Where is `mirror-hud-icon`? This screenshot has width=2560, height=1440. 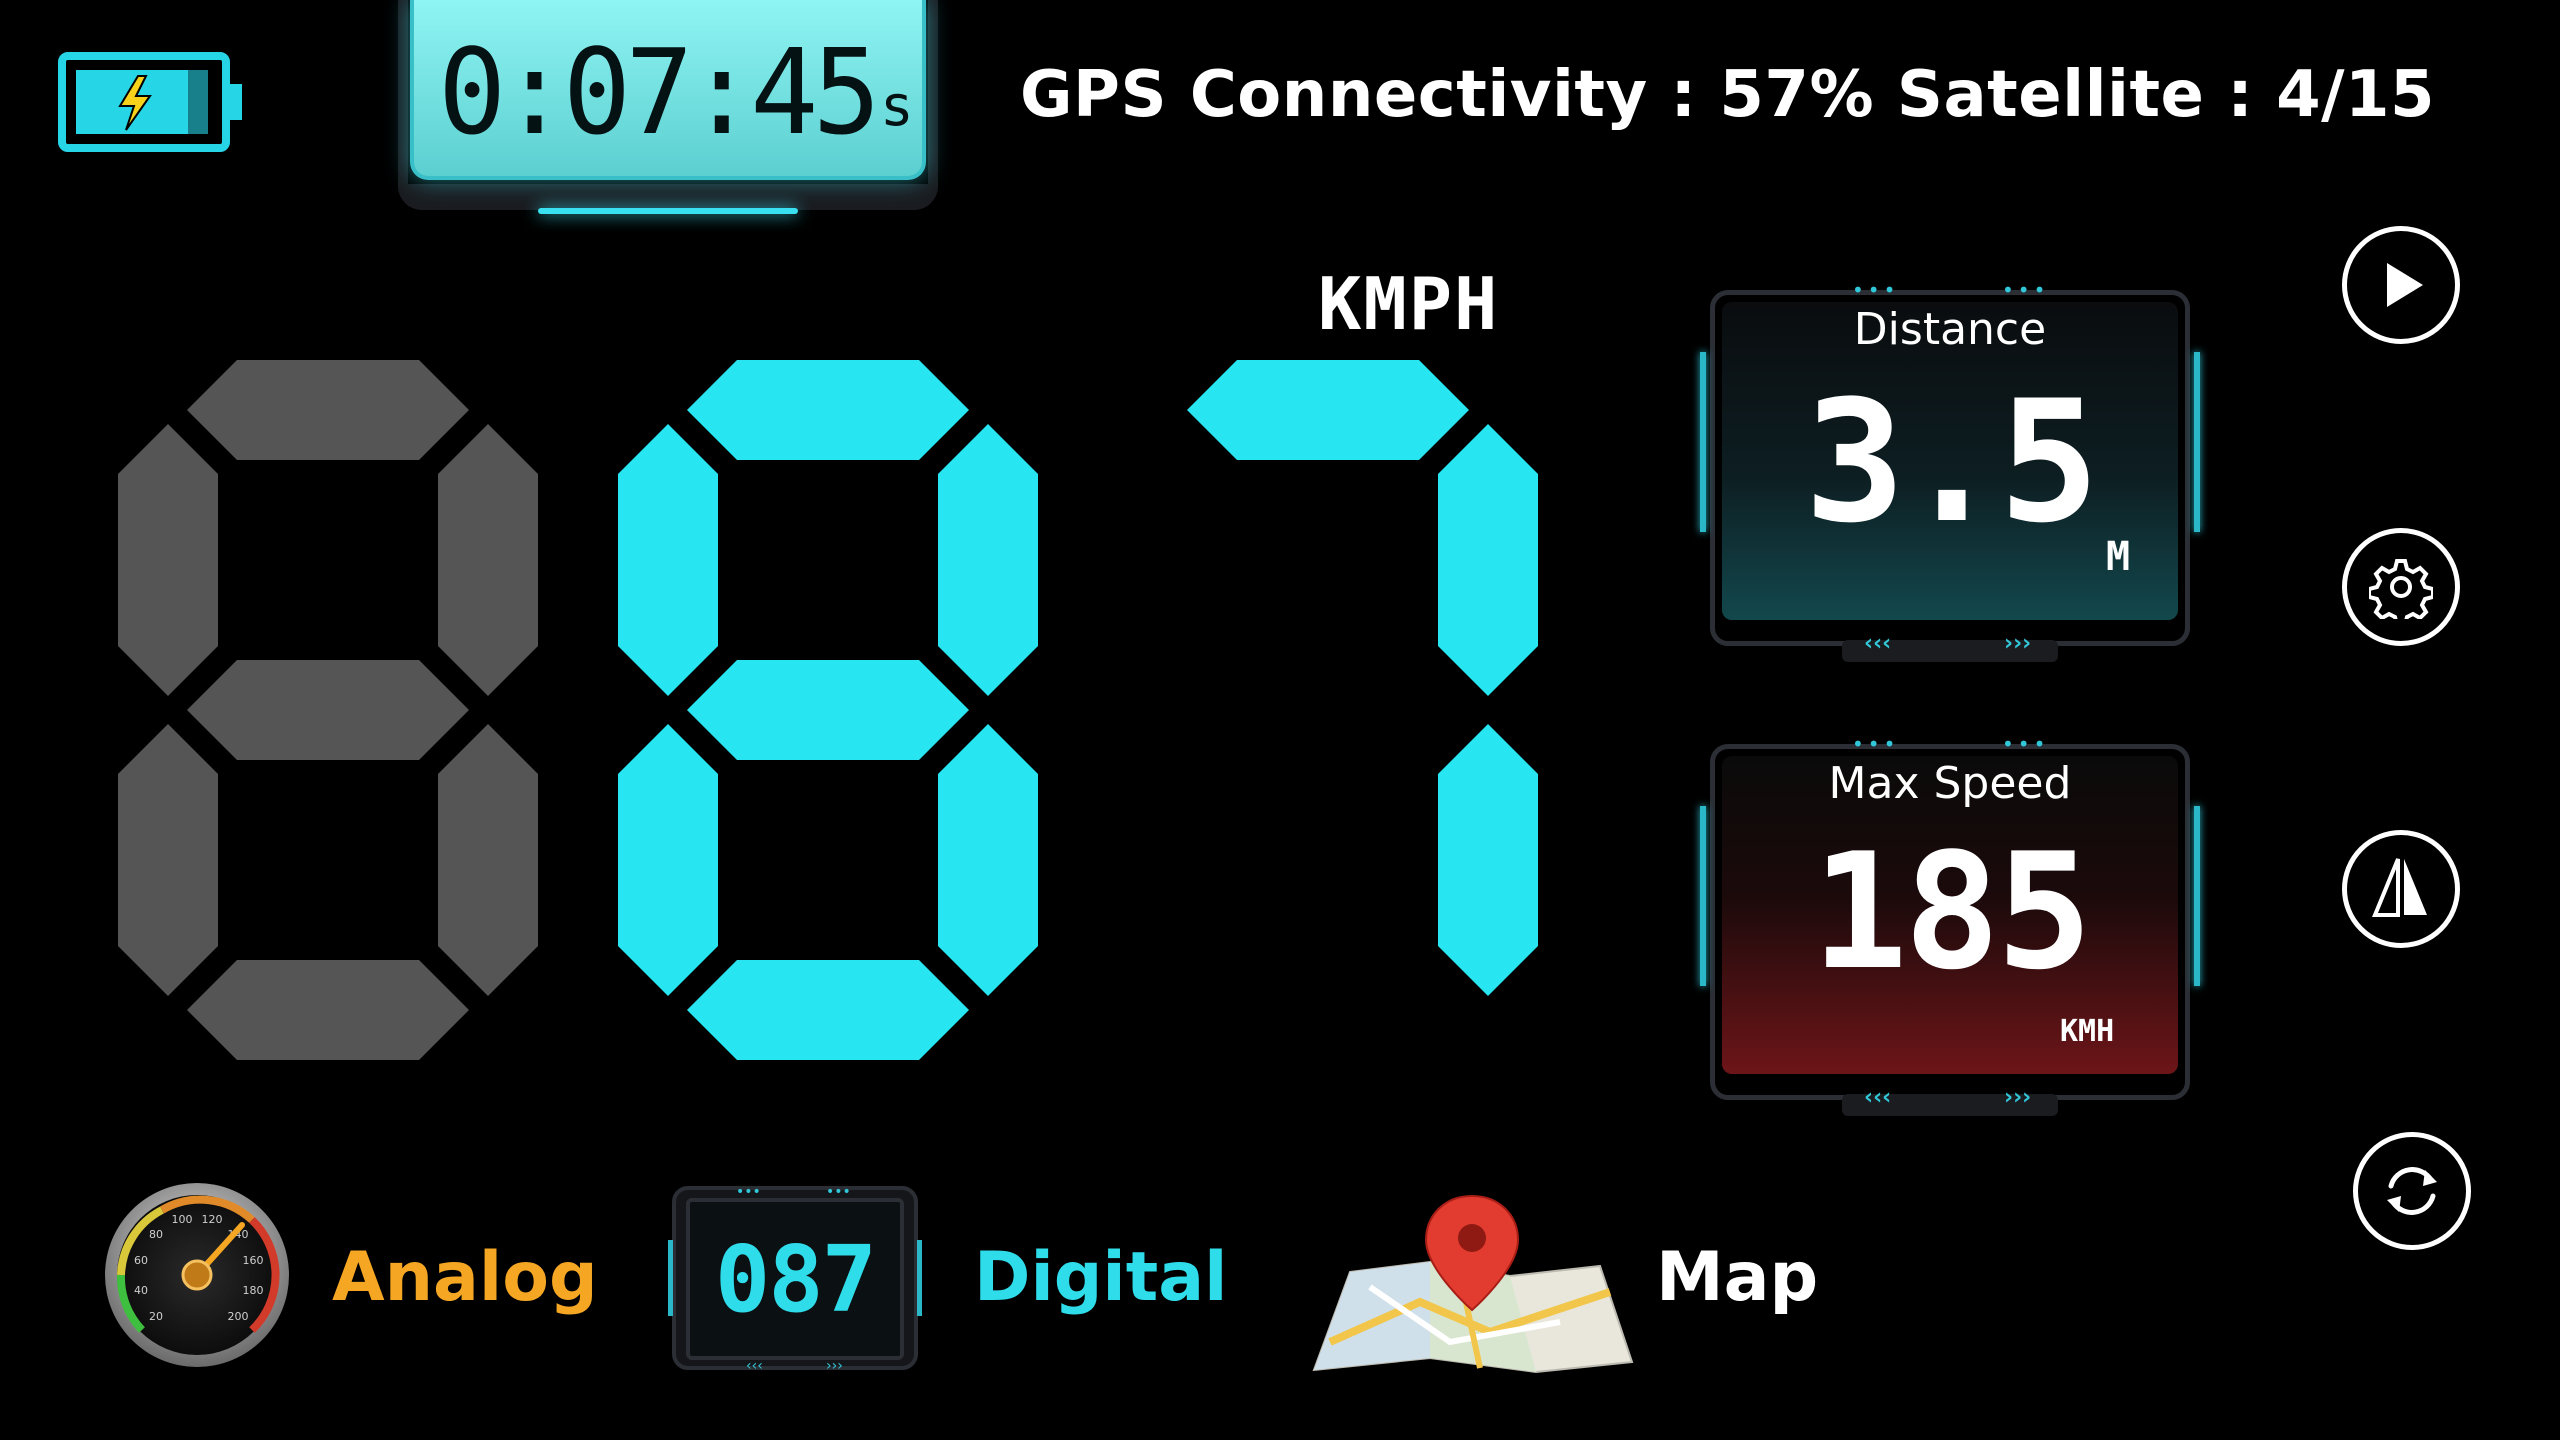
mirror-hud-icon is located at coordinates (2399, 887).